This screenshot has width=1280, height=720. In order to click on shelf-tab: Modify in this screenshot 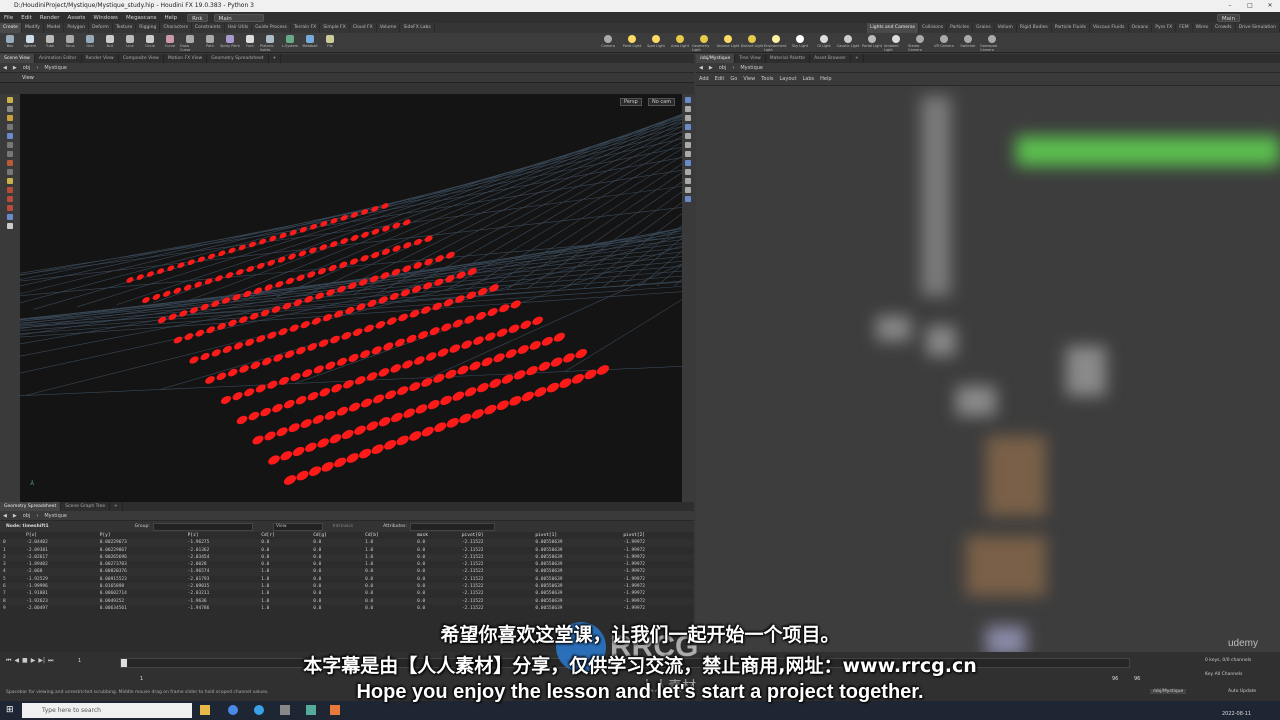, I will do `click(33, 28)`.